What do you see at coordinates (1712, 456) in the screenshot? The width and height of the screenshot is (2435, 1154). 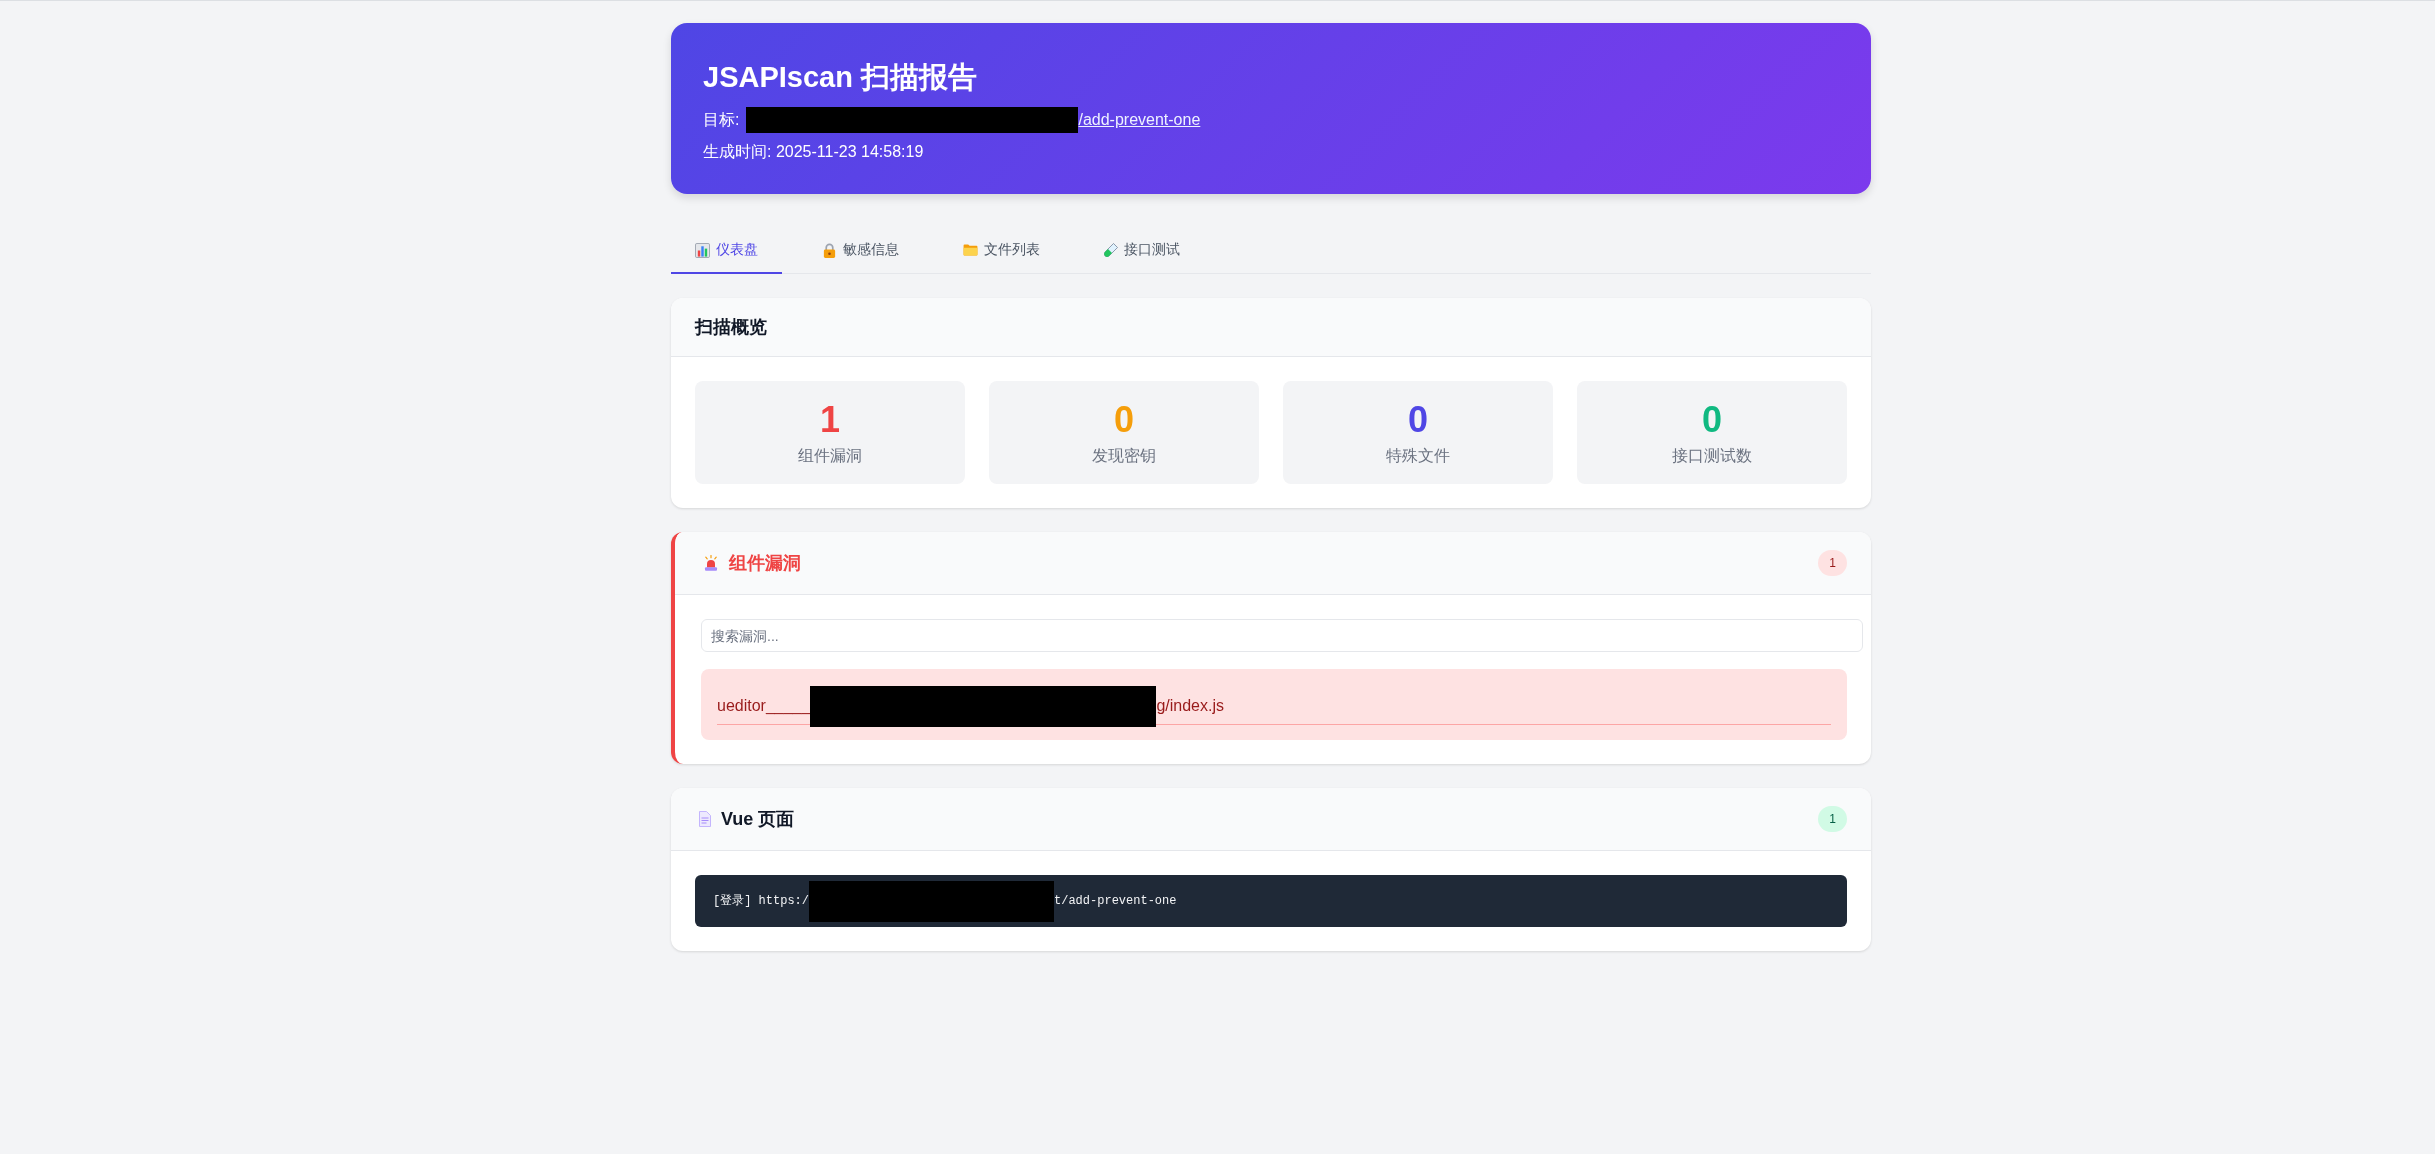 I see `stat-label: 接口测试数` at bounding box center [1712, 456].